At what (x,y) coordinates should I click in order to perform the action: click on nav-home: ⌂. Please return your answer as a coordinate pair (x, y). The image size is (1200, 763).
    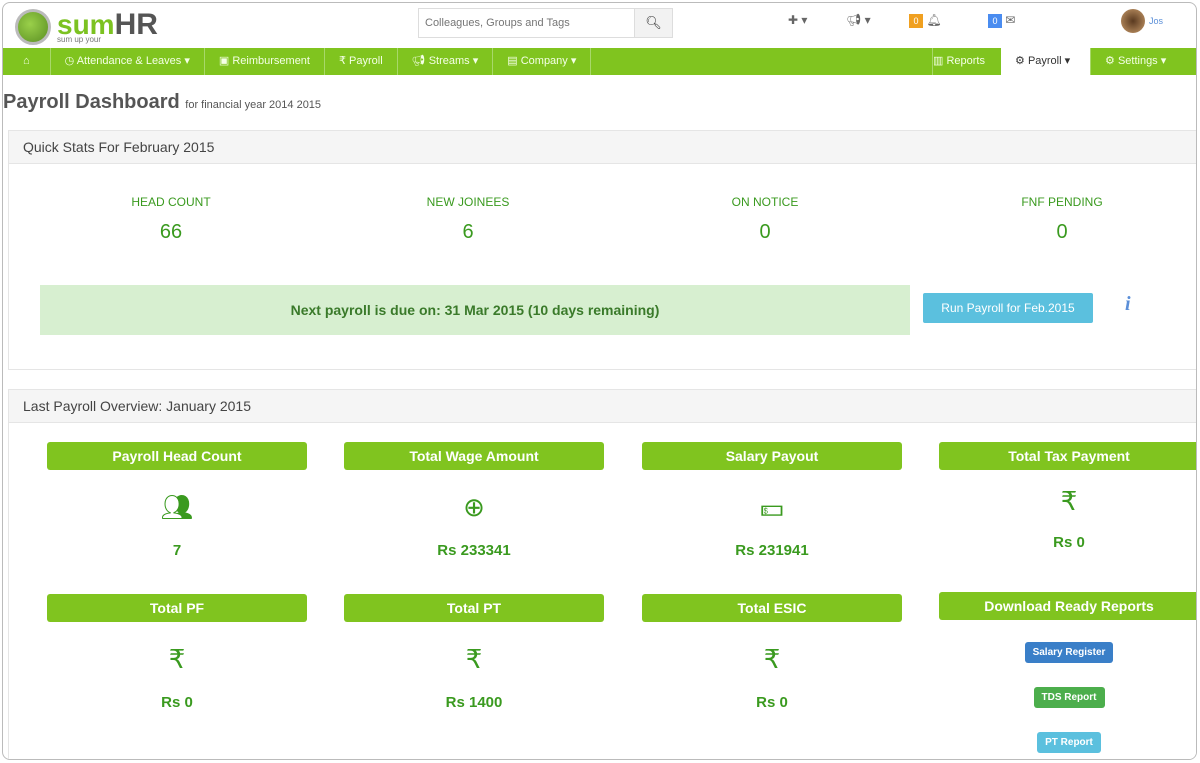
    Looking at the image, I should click on (27, 61).